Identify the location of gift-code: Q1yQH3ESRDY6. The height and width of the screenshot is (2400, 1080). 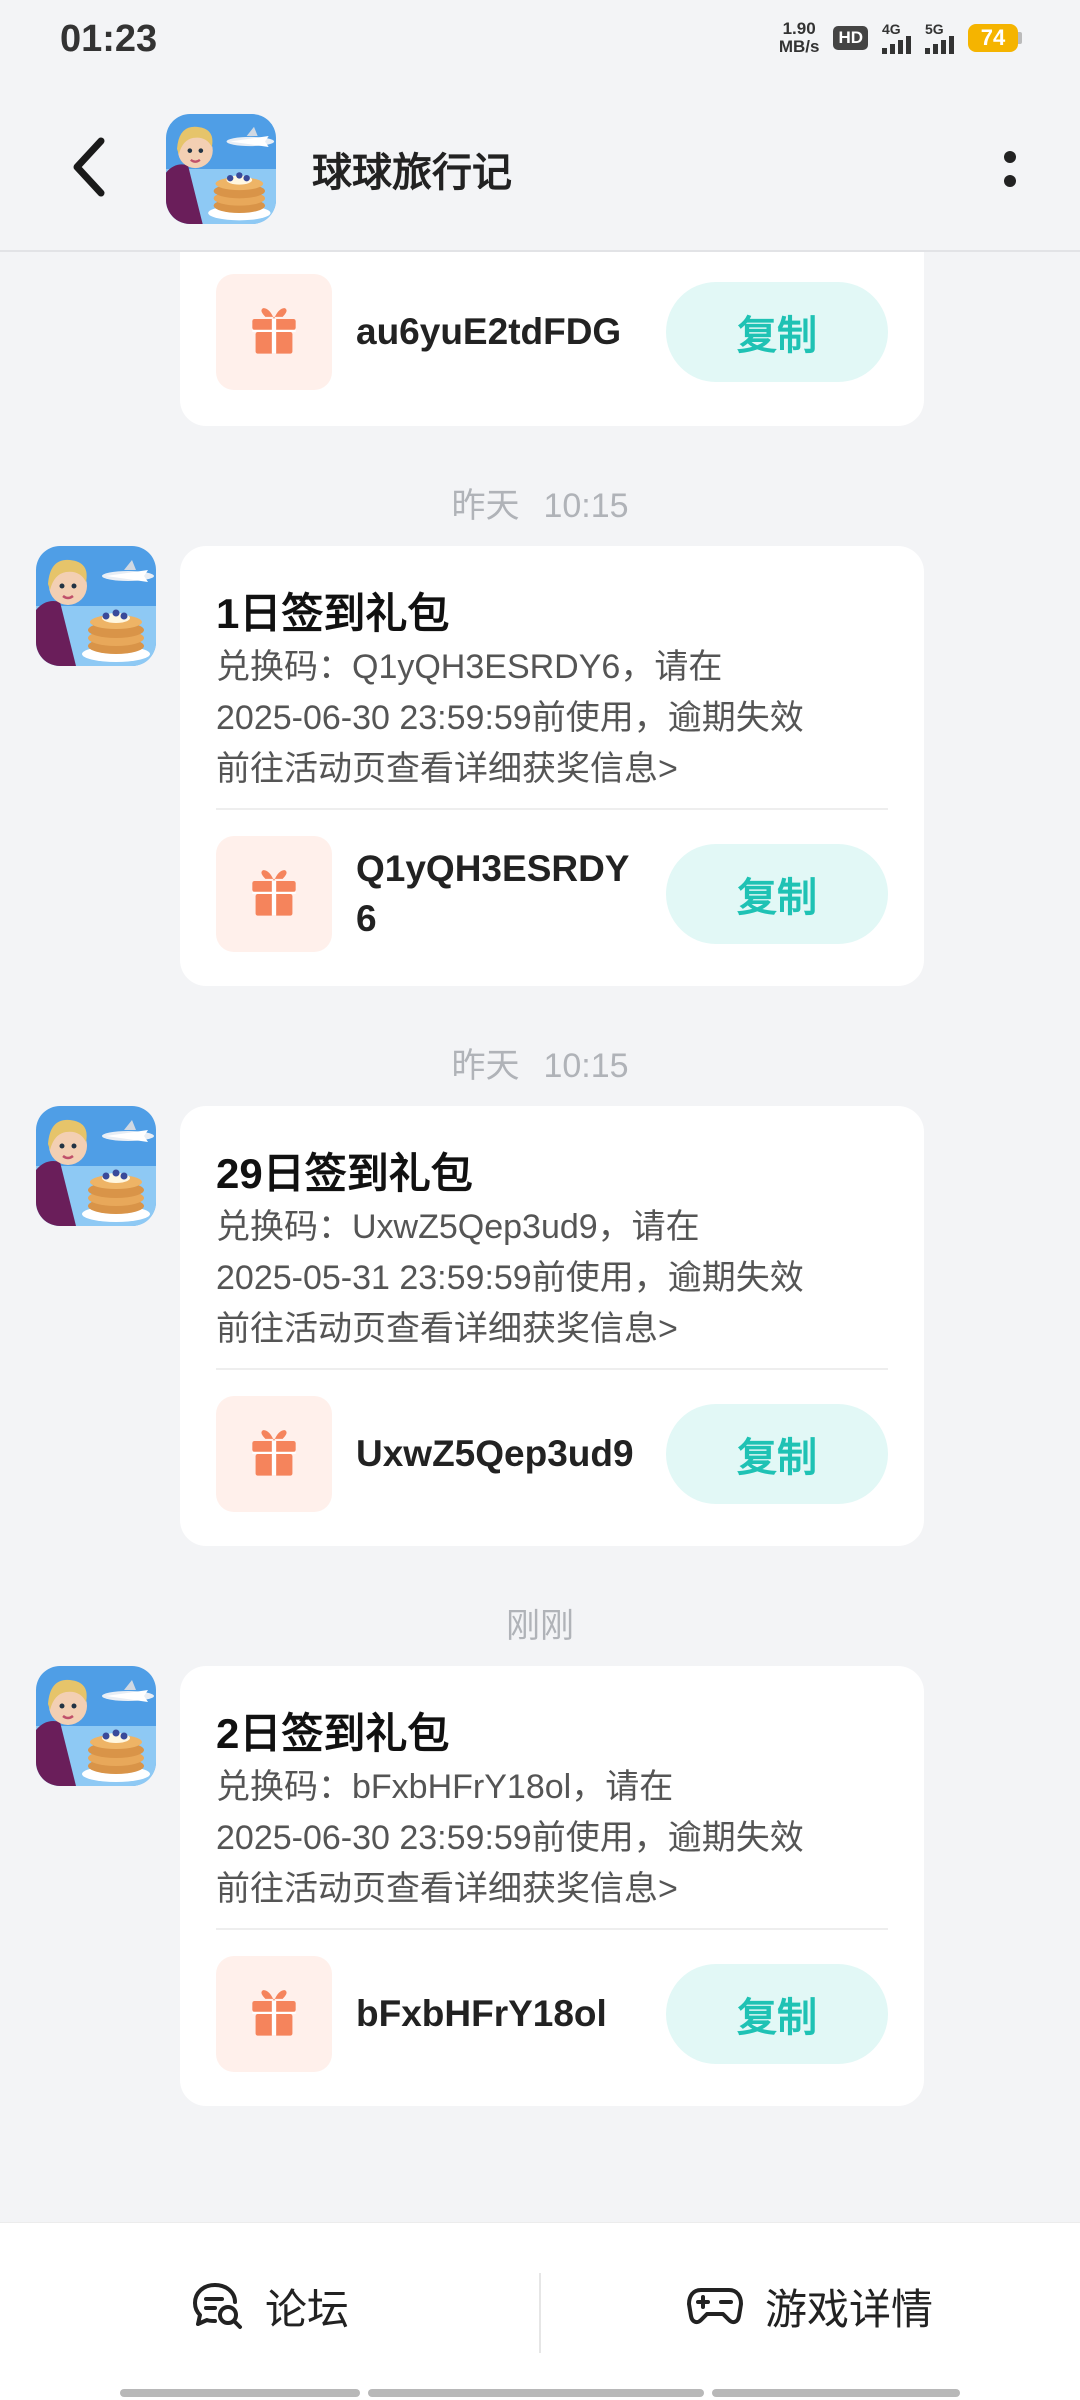
(493, 893).